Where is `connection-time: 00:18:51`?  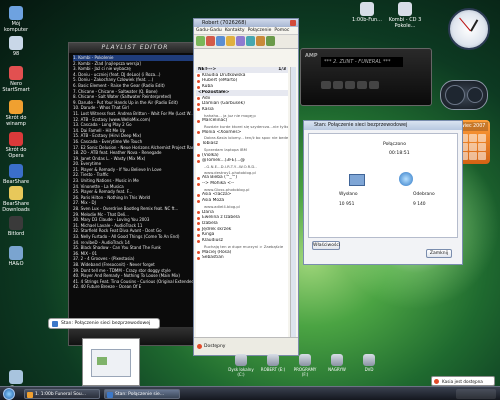 connection-time: 00:18:51 is located at coordinates (399, 153).